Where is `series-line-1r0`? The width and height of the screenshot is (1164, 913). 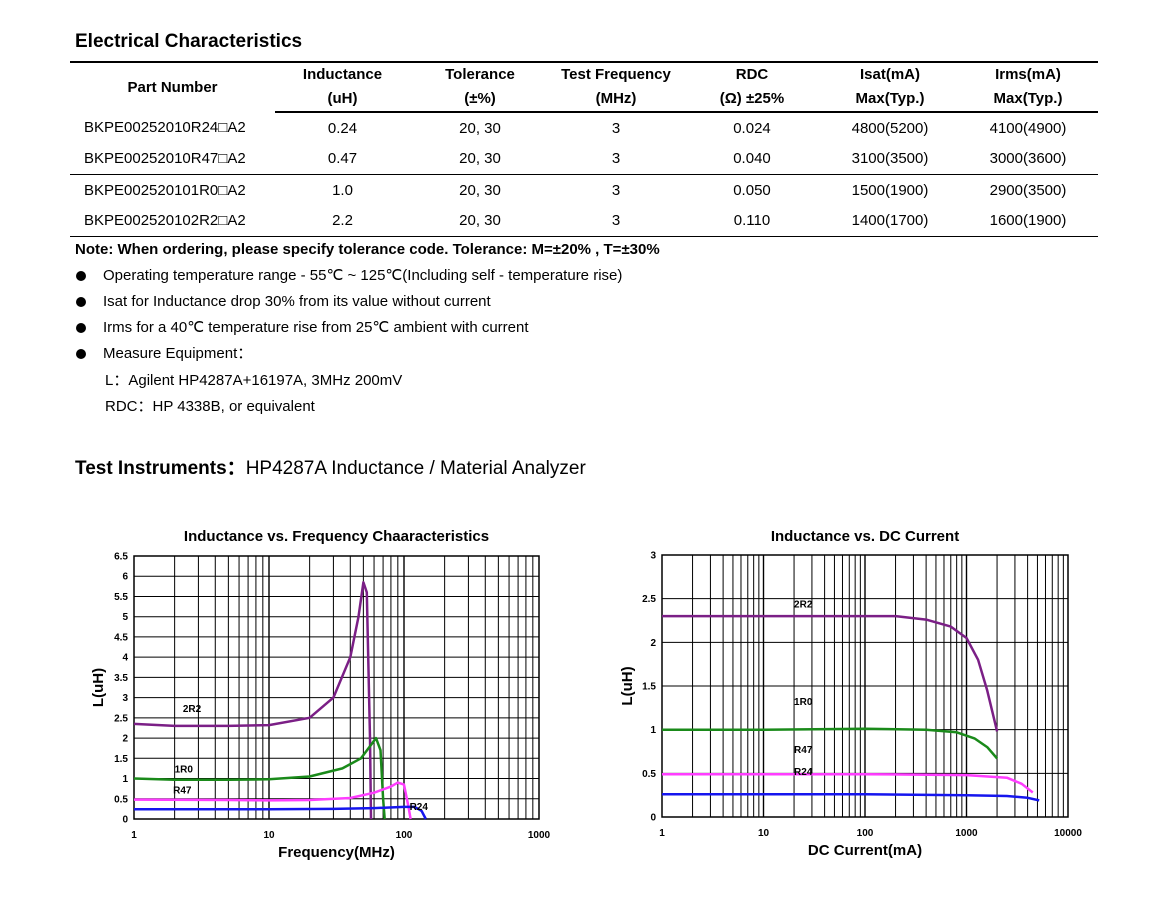
series-line-1r0 is located at coordinates (830, 743).